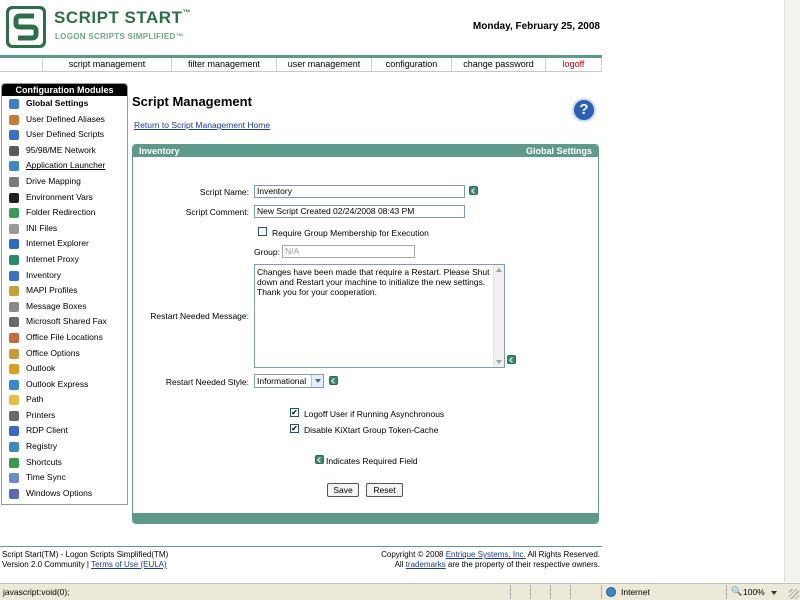 The height and width of the screenshot is (600, 800). I want to click on sidebar-item-application-launcher: Application Launcher, so click(64, 166).